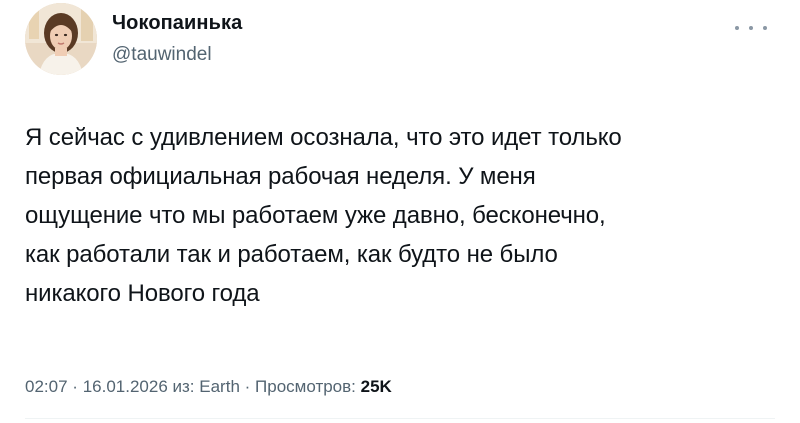  What do you see at coordinates (305, 386) in the screenshot?
I see `views-label: Просмотров:` at bounding box center [305, 386].